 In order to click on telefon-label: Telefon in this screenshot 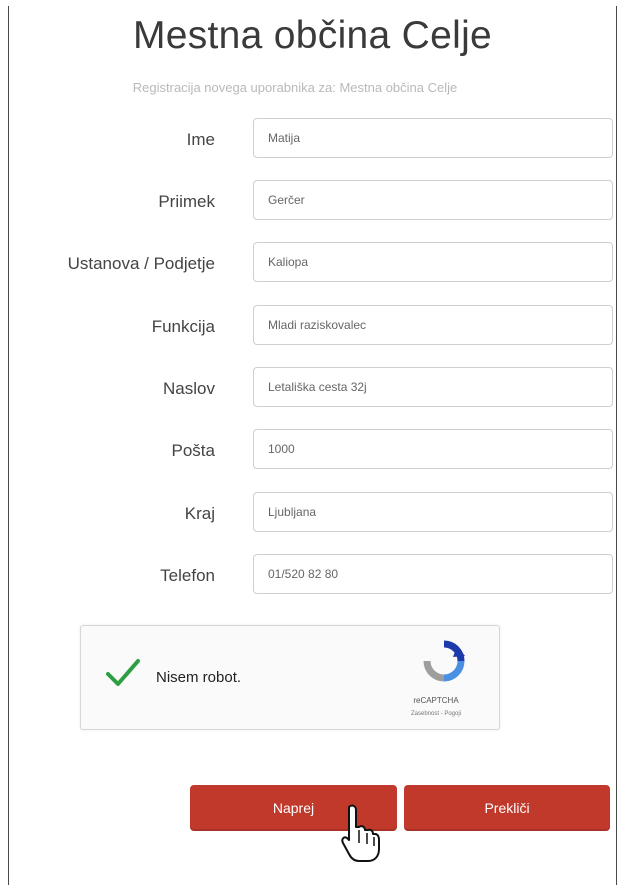, I will do `click(187, 575)`.